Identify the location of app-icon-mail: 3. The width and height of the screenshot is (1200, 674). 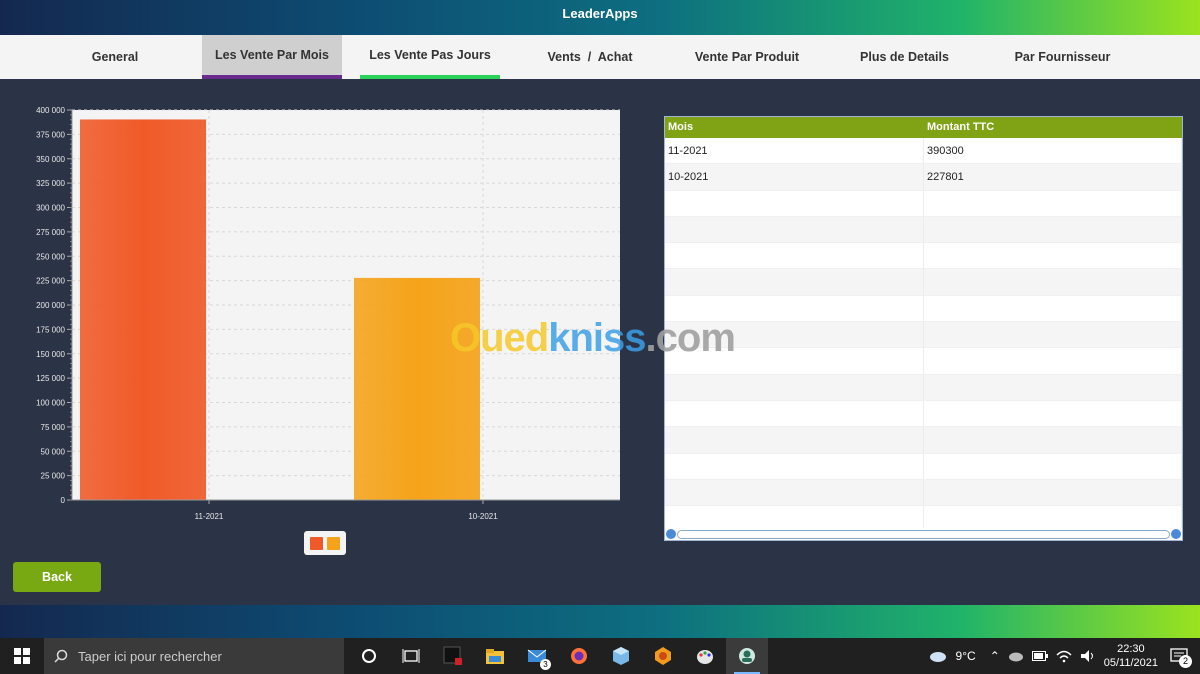
(537, 656).